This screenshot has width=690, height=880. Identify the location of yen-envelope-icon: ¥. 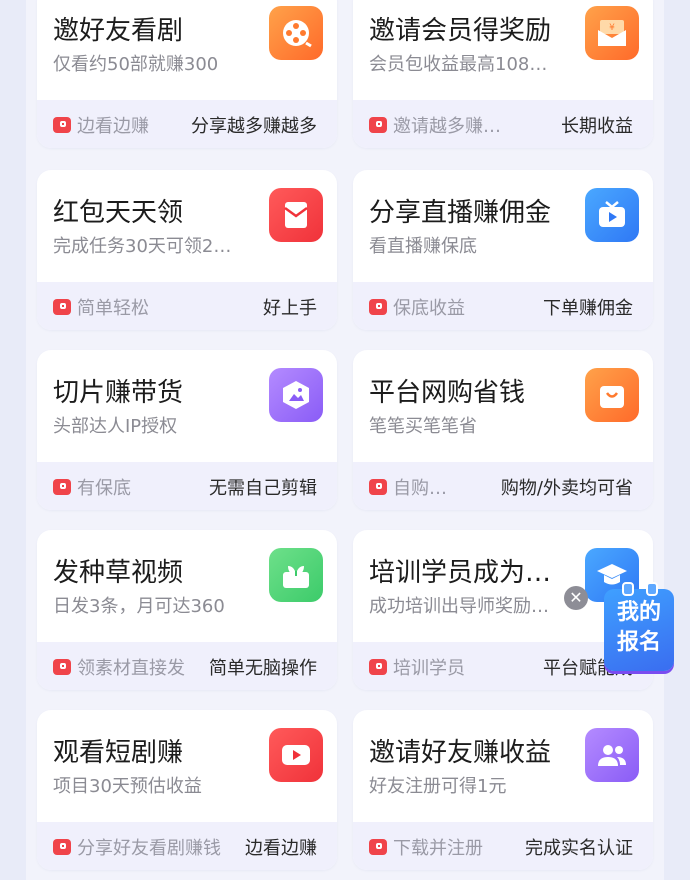
(612, 33).